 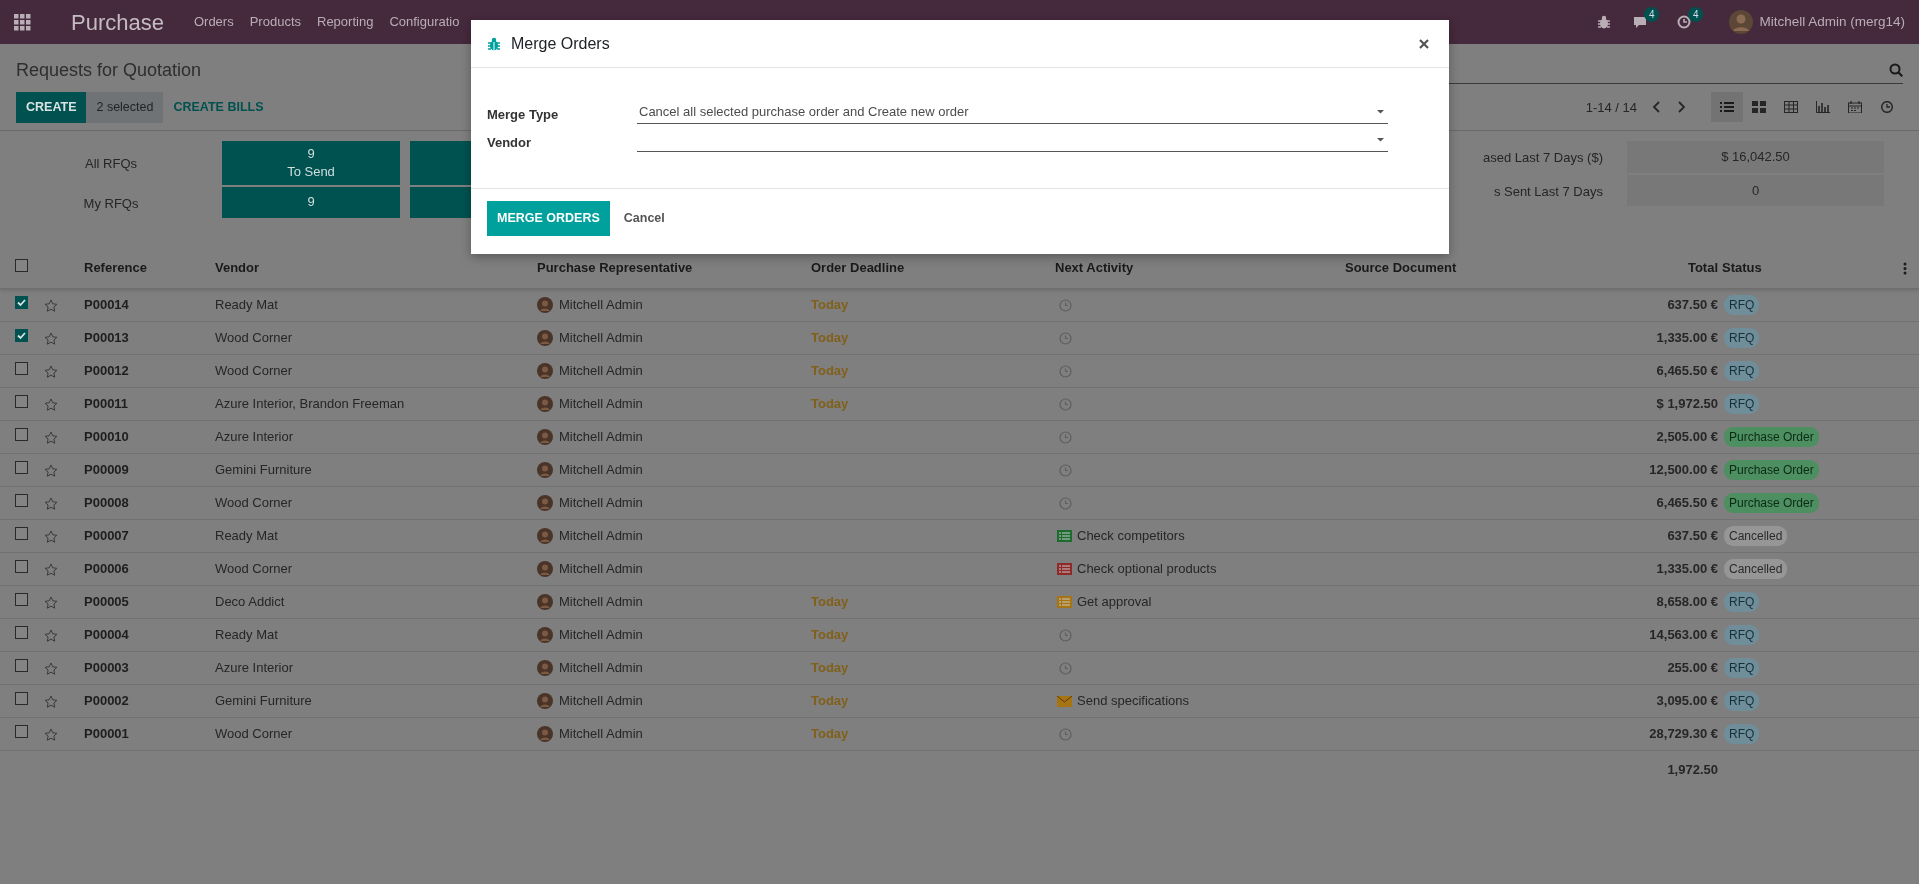 What do you see at coordinates (1832, 22) in the screenshot?
I see `user-menu: Mitchell Admin (merg14)` at bounding box center [1832, 22].